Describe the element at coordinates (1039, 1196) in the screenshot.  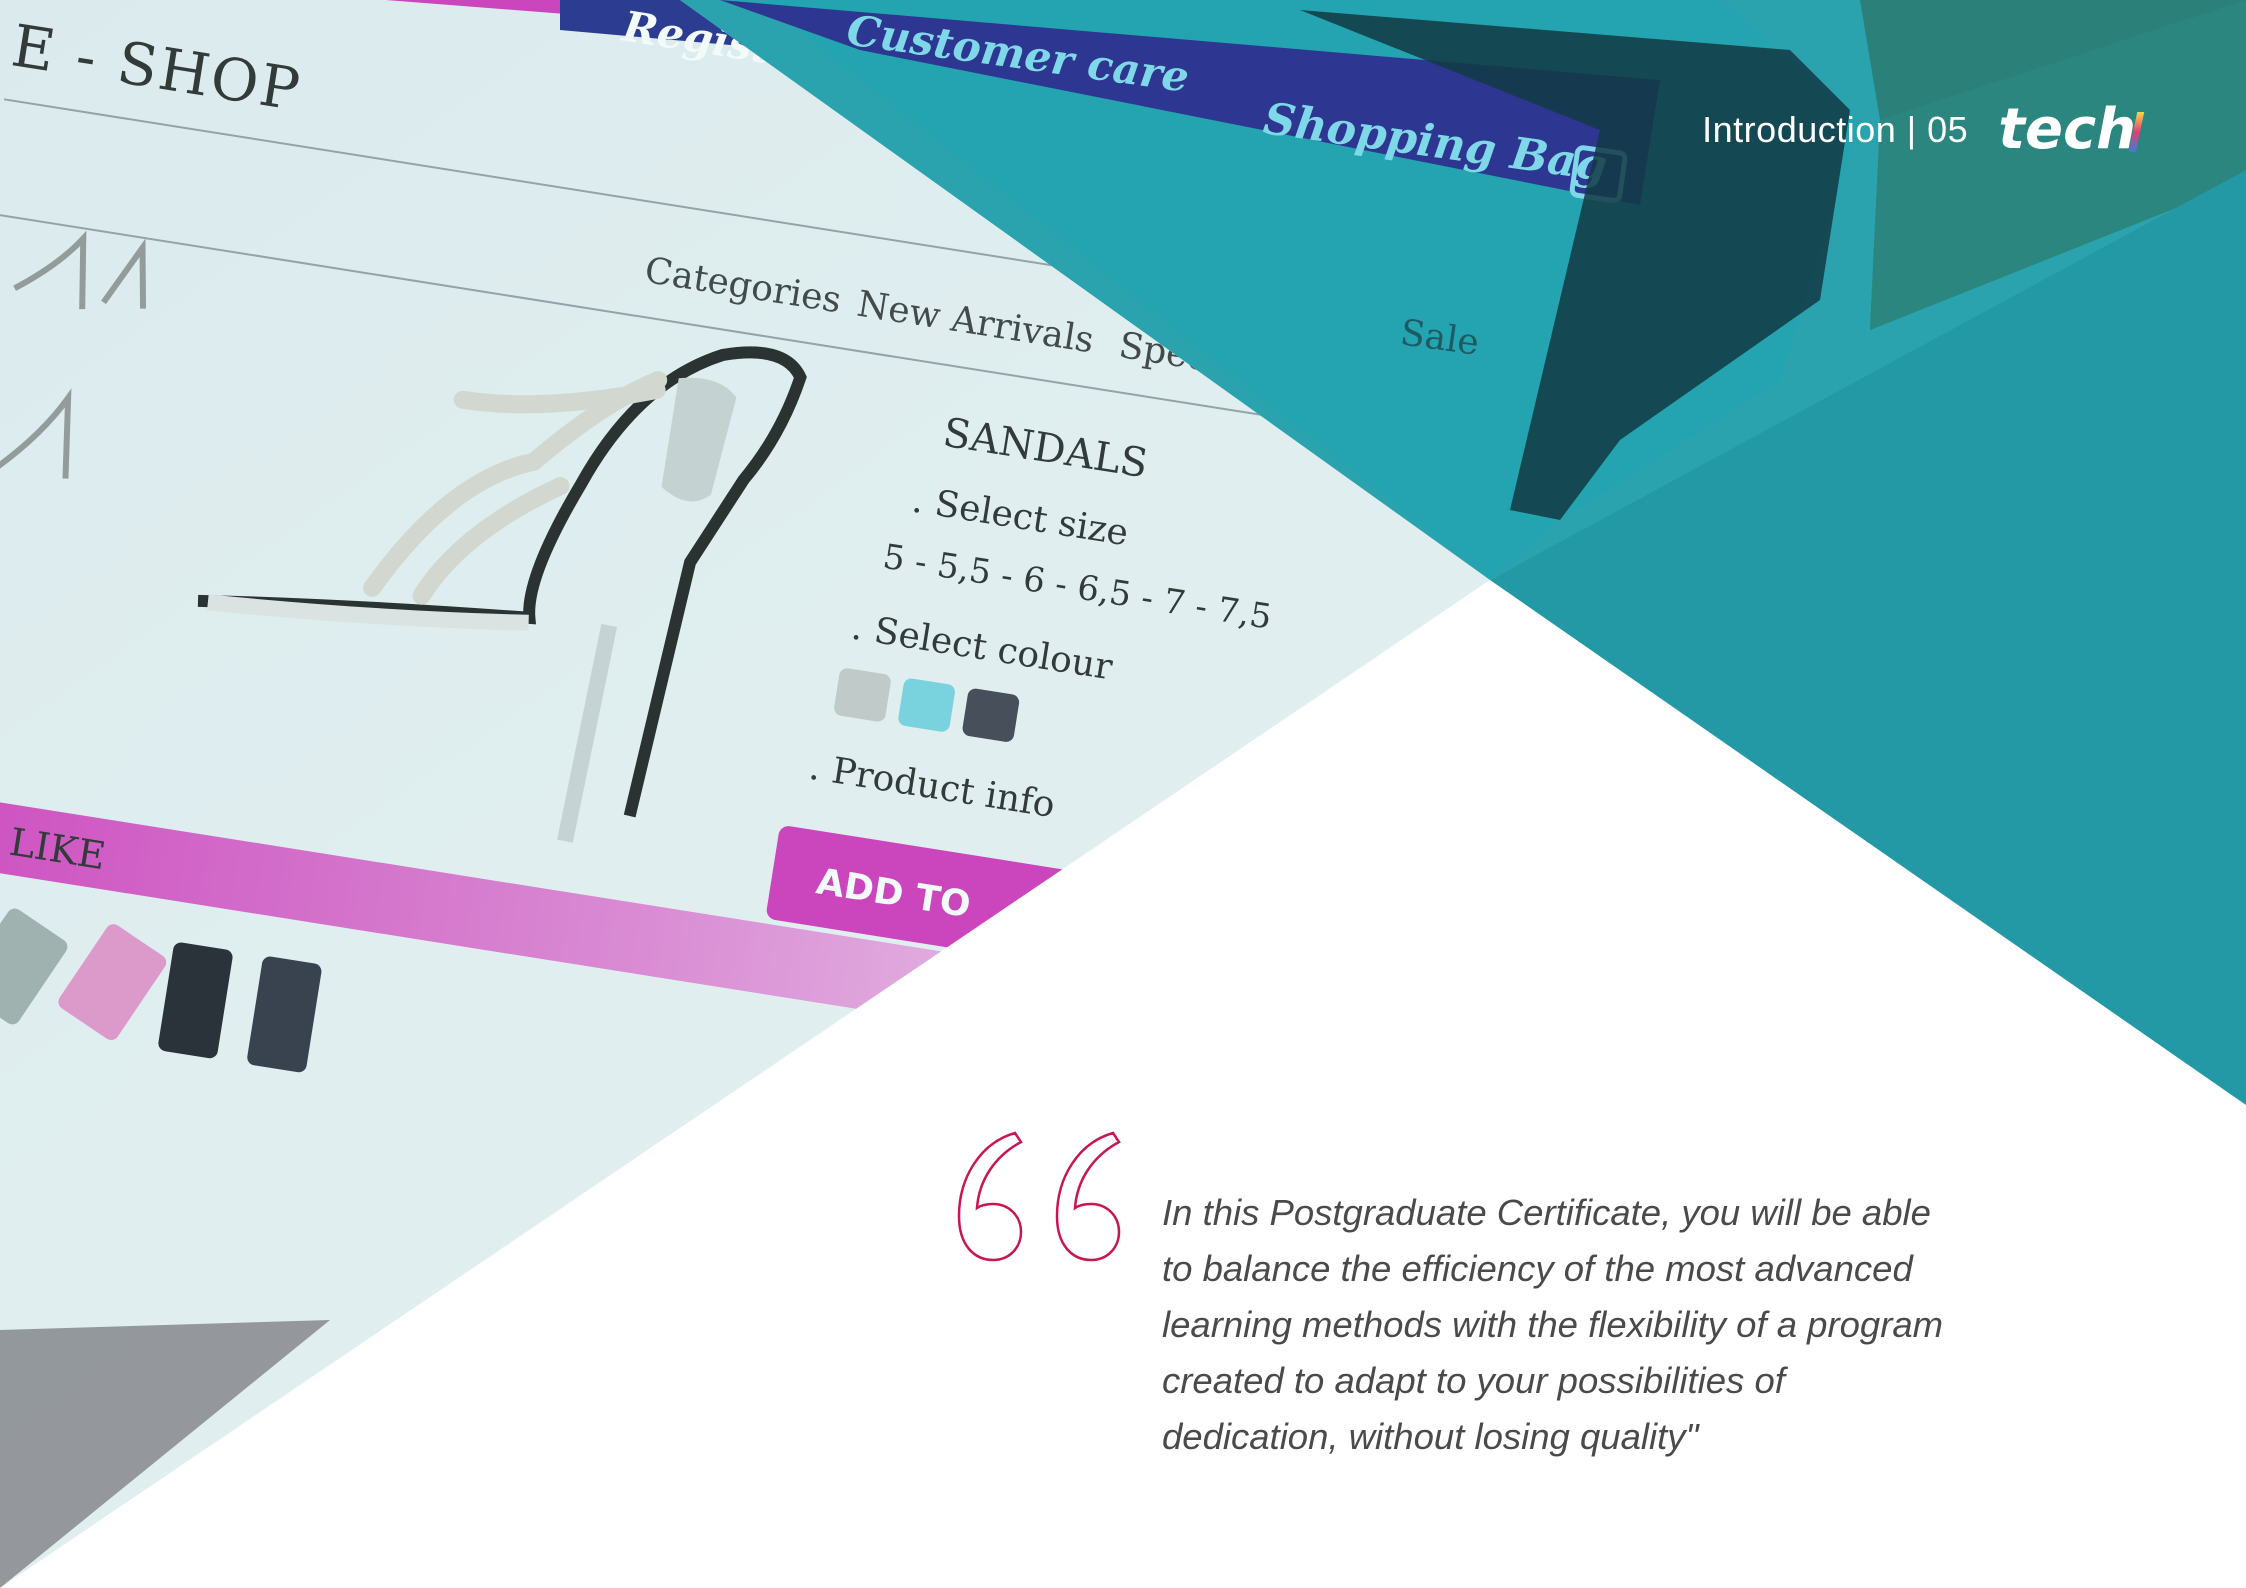
I see `quote-mark-icon` at that location.